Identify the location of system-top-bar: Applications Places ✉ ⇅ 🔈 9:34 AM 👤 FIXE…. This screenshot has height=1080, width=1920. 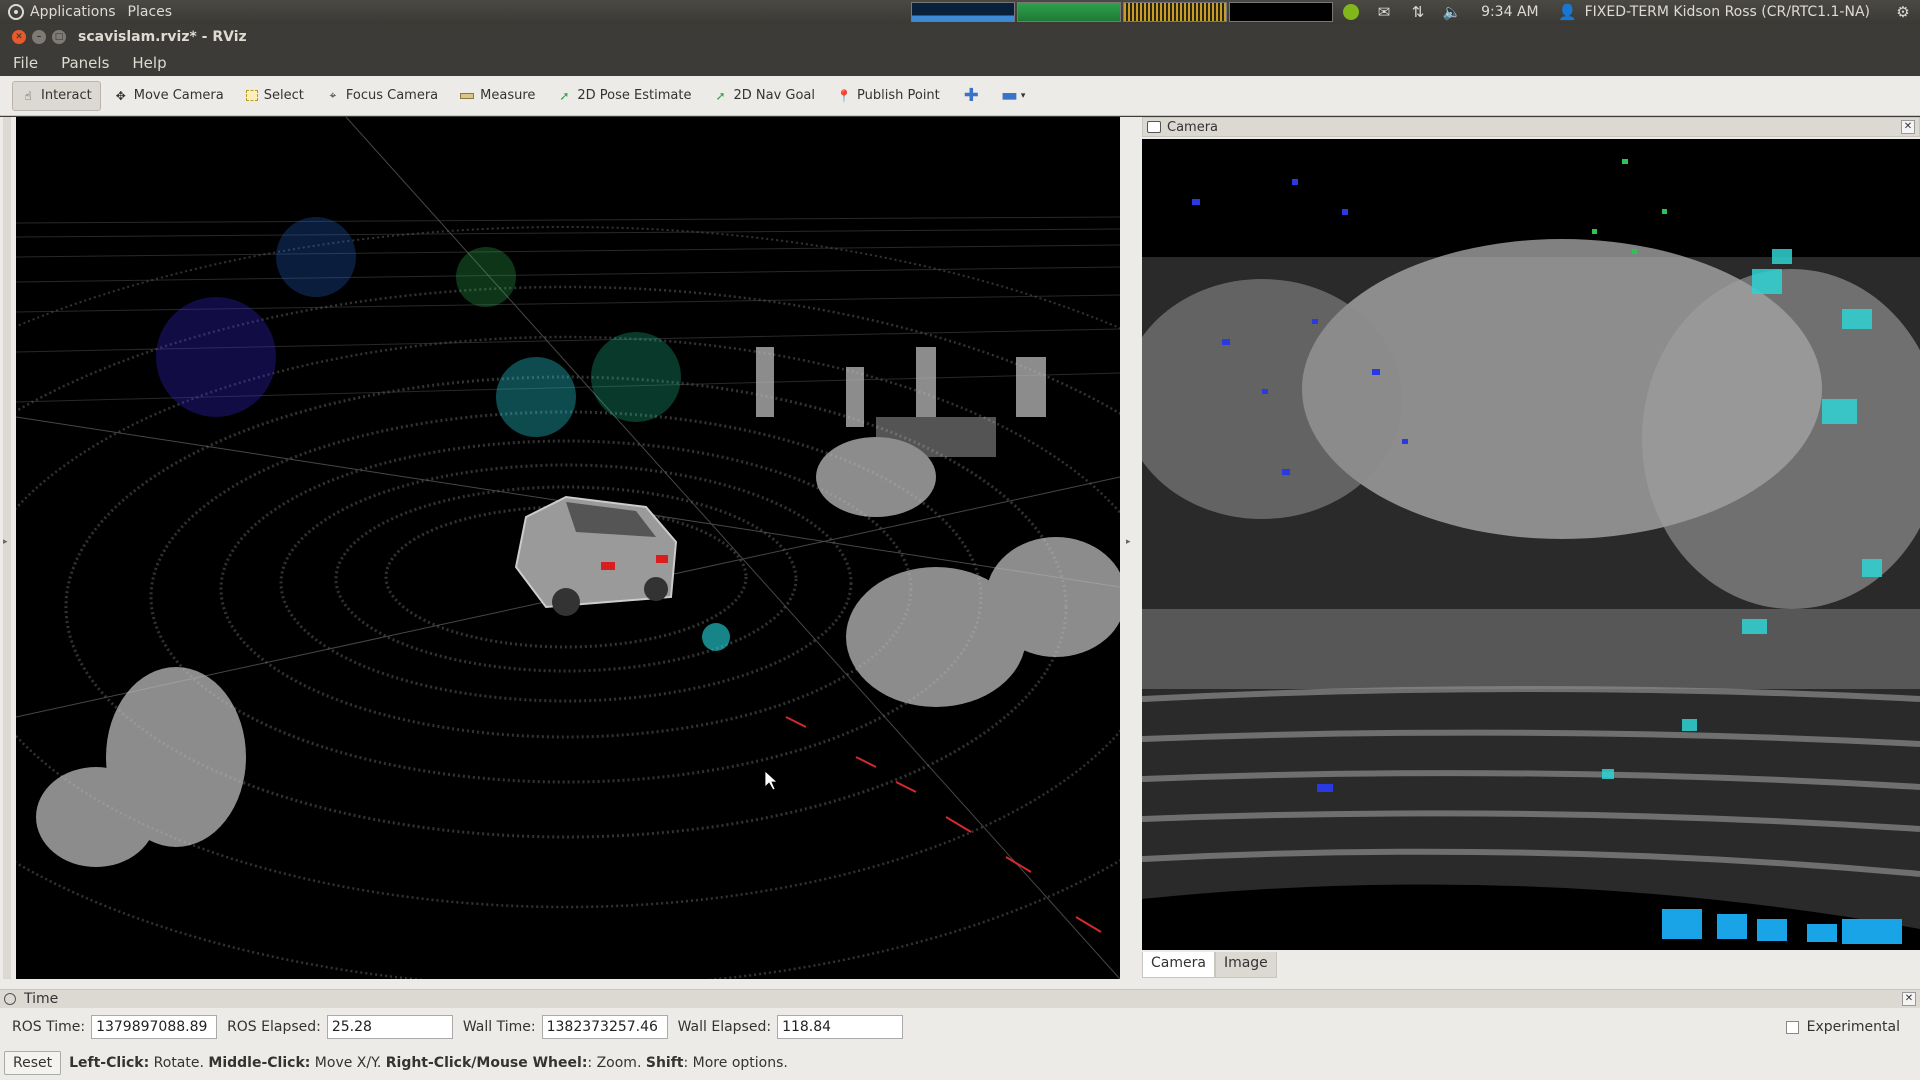
(960, 12).